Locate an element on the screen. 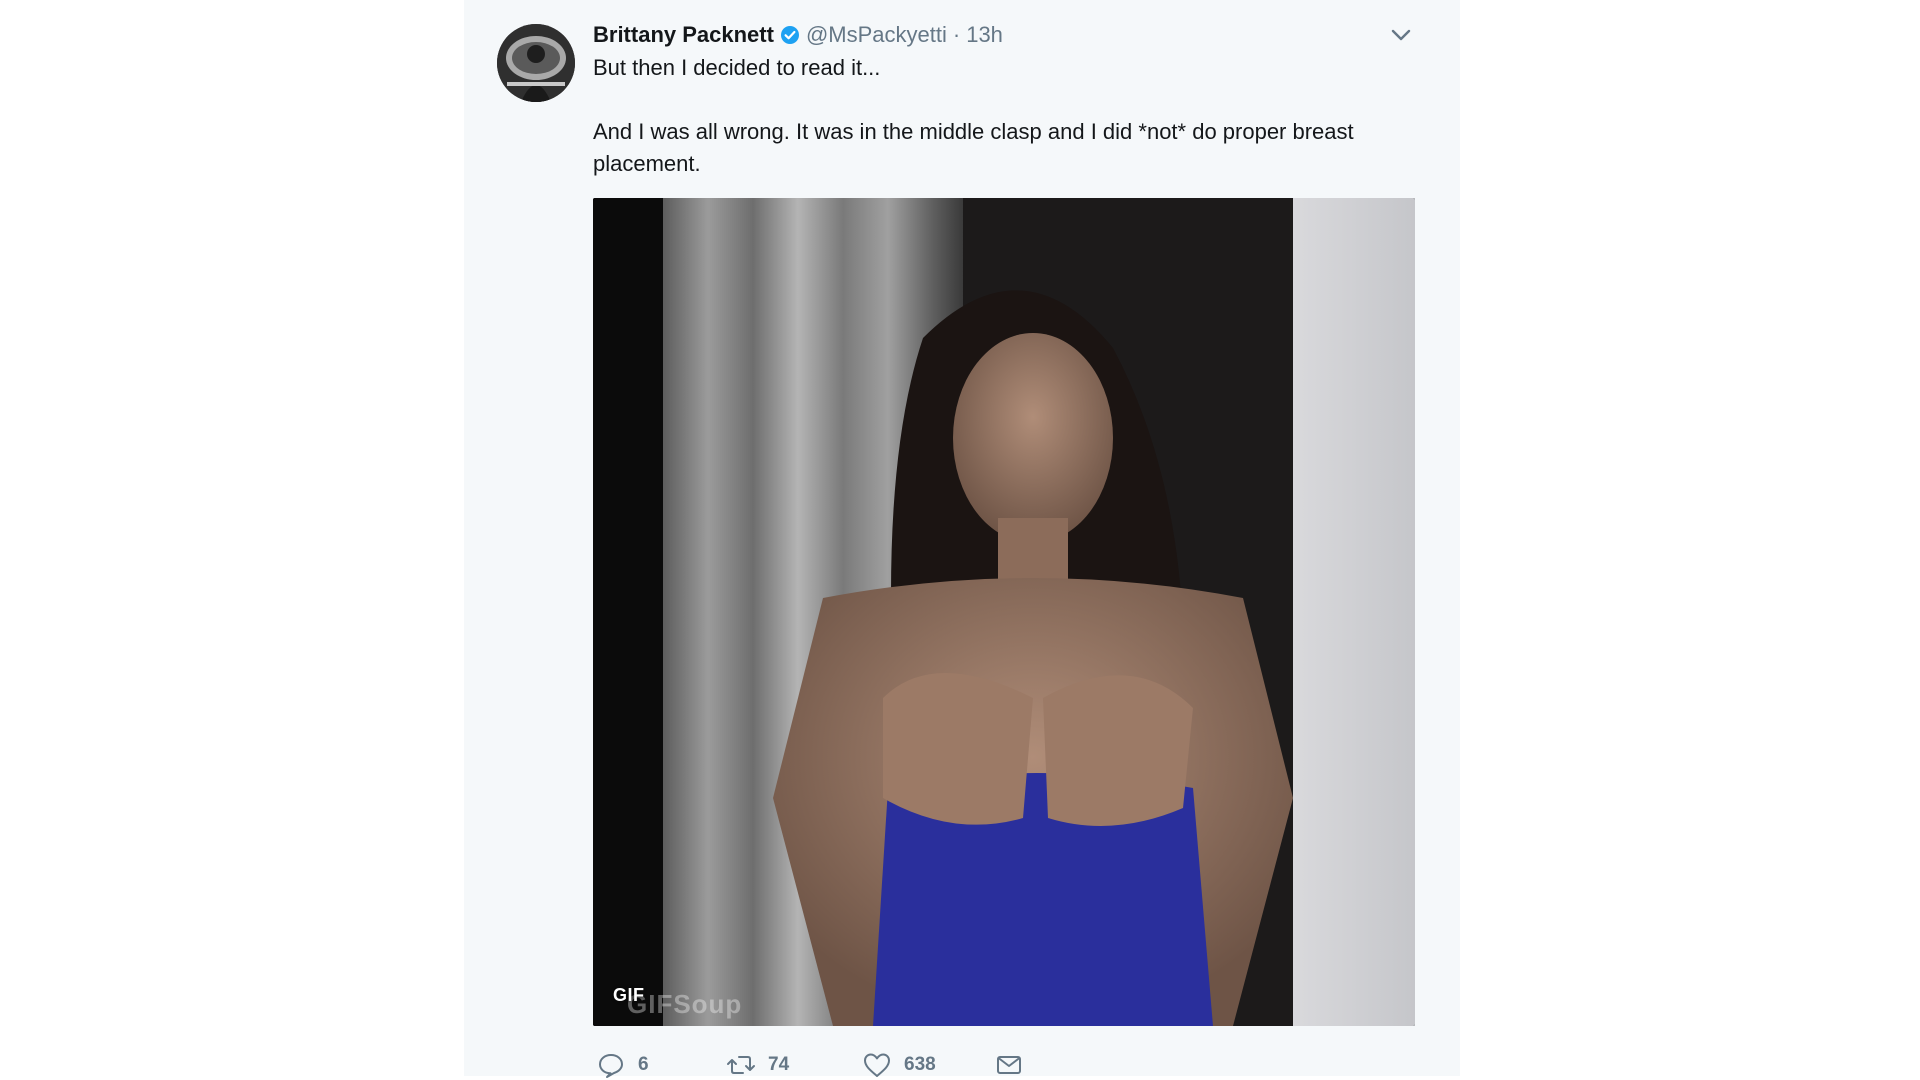  retweet-button: 74 is located at coordinates (794, 1065).